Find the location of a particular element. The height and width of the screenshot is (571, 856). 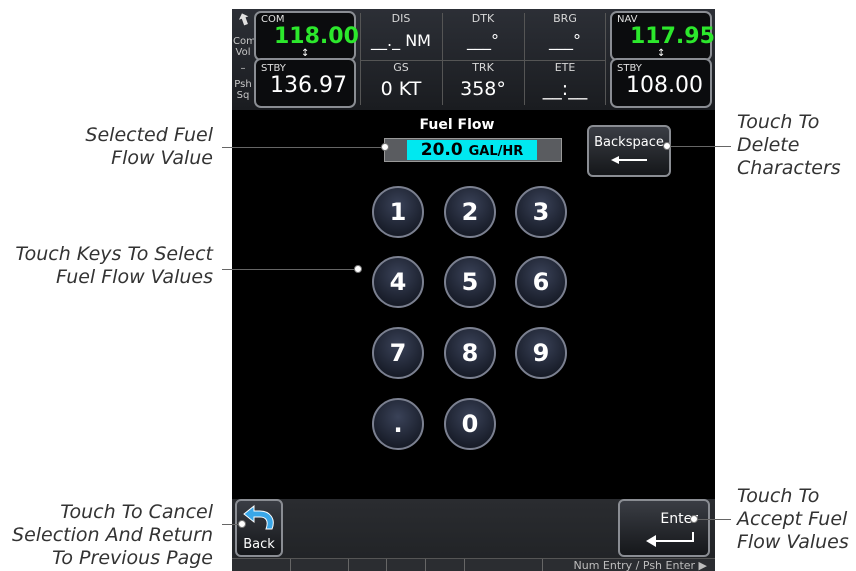

field-brg-value: ___° is located at coordinates (565, 40).